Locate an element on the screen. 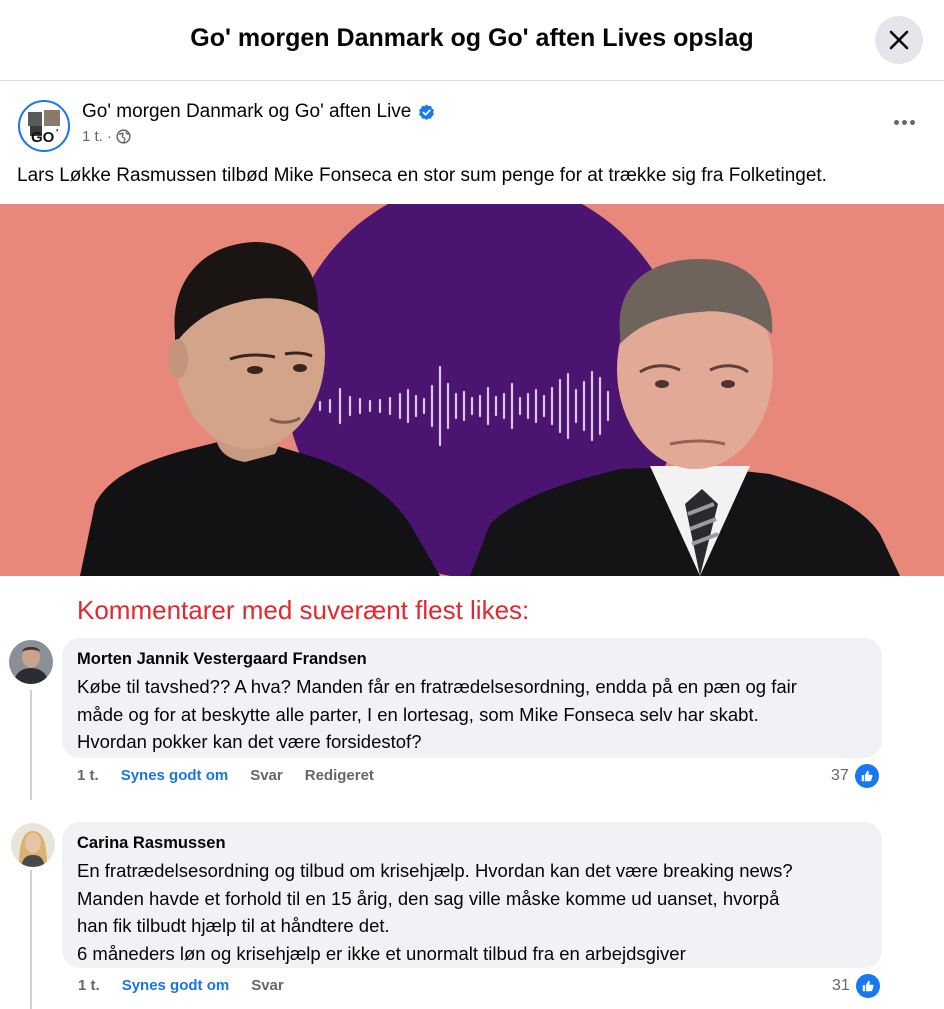  page-name-link: Go' morgen Danmark og Go' aften Live is located at coordinates (258, 112).